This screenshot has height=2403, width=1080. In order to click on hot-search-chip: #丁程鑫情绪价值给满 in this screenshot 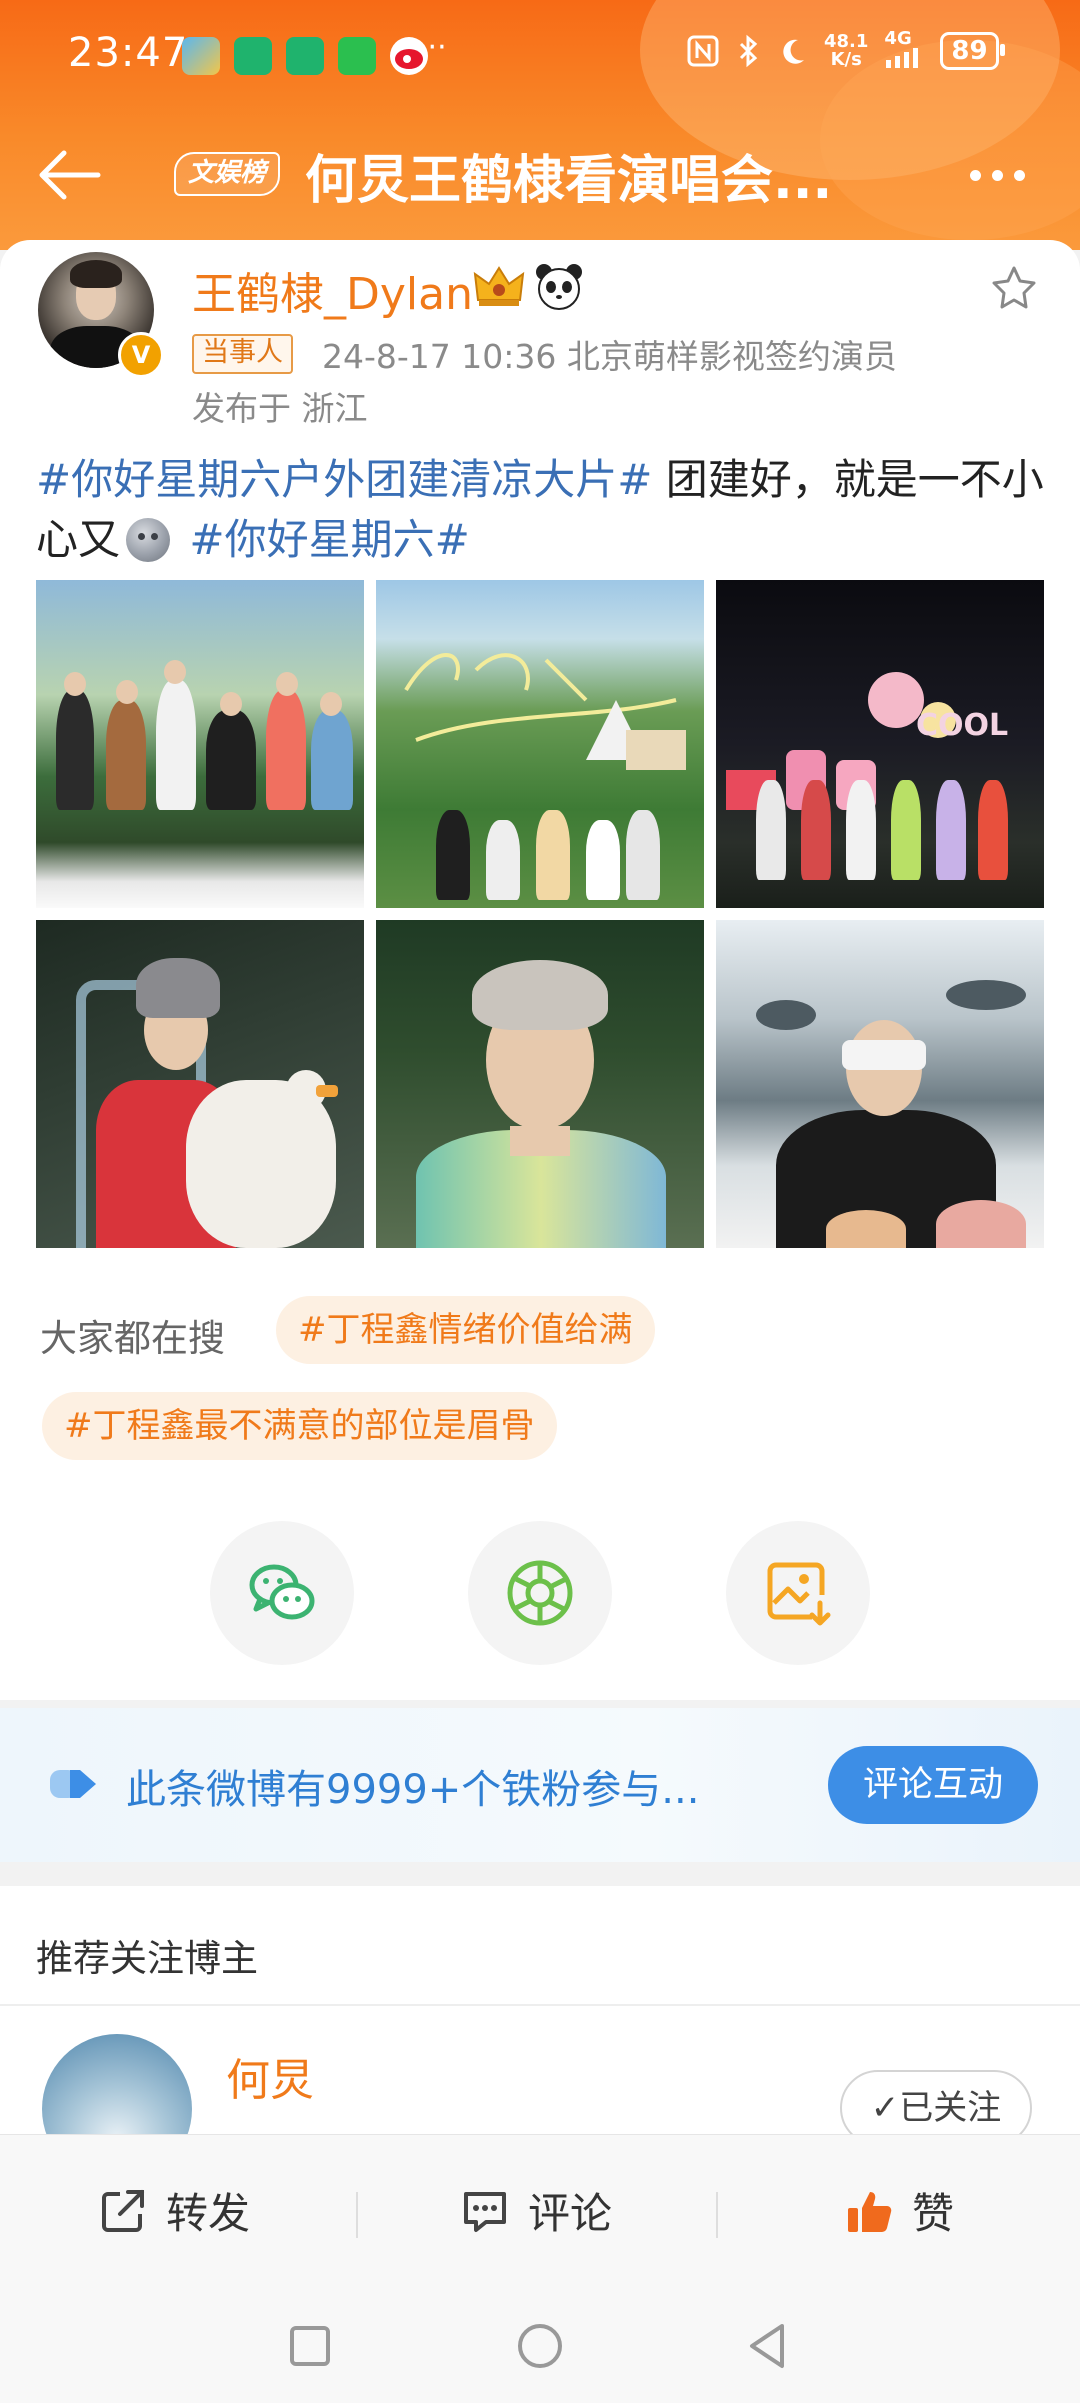, I will do `click(465, 1330)`.